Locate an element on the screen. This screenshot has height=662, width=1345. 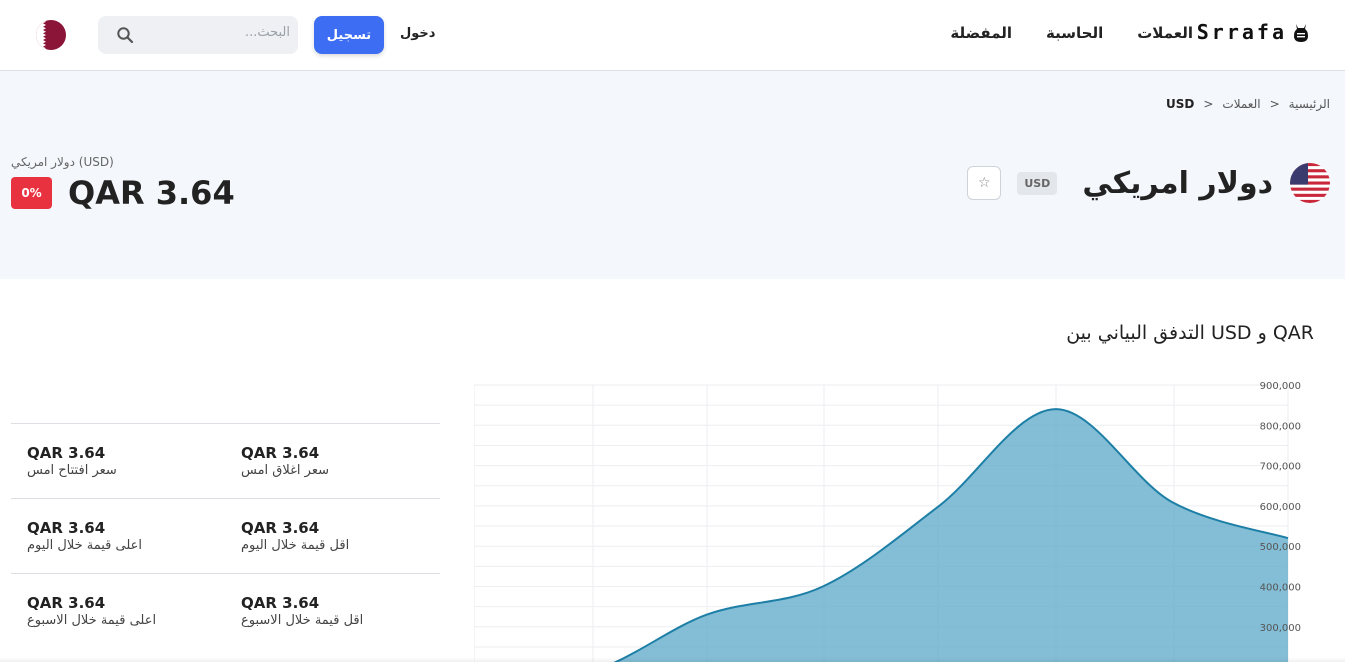
stat-yesterday-open: QAR 3.64 سعر افتتاح امس is located at coordinates (72, 461).